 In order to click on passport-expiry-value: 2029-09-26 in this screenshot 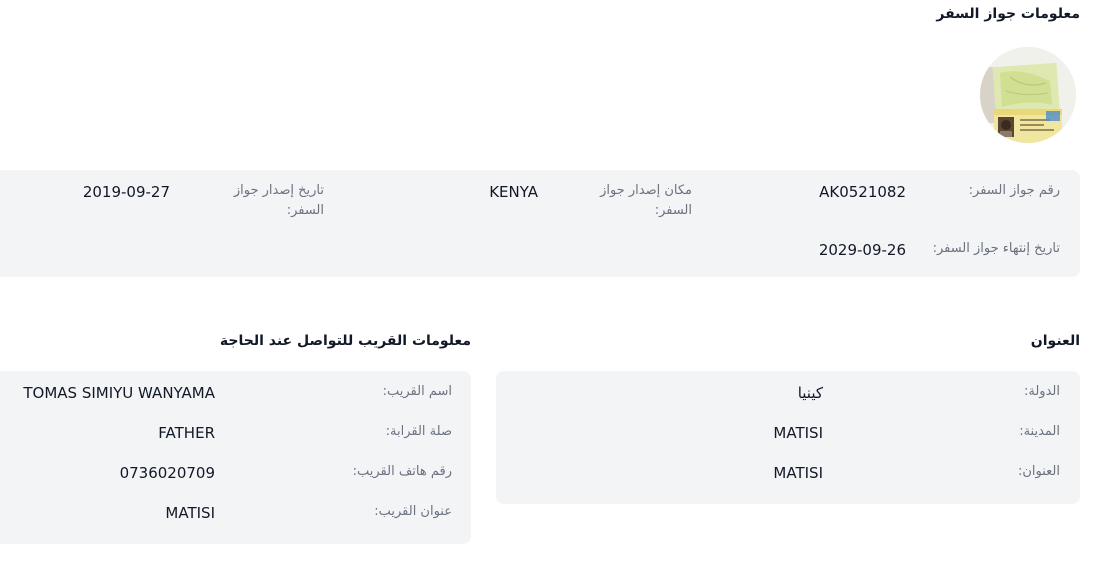, I will do `click(862, 250)`.